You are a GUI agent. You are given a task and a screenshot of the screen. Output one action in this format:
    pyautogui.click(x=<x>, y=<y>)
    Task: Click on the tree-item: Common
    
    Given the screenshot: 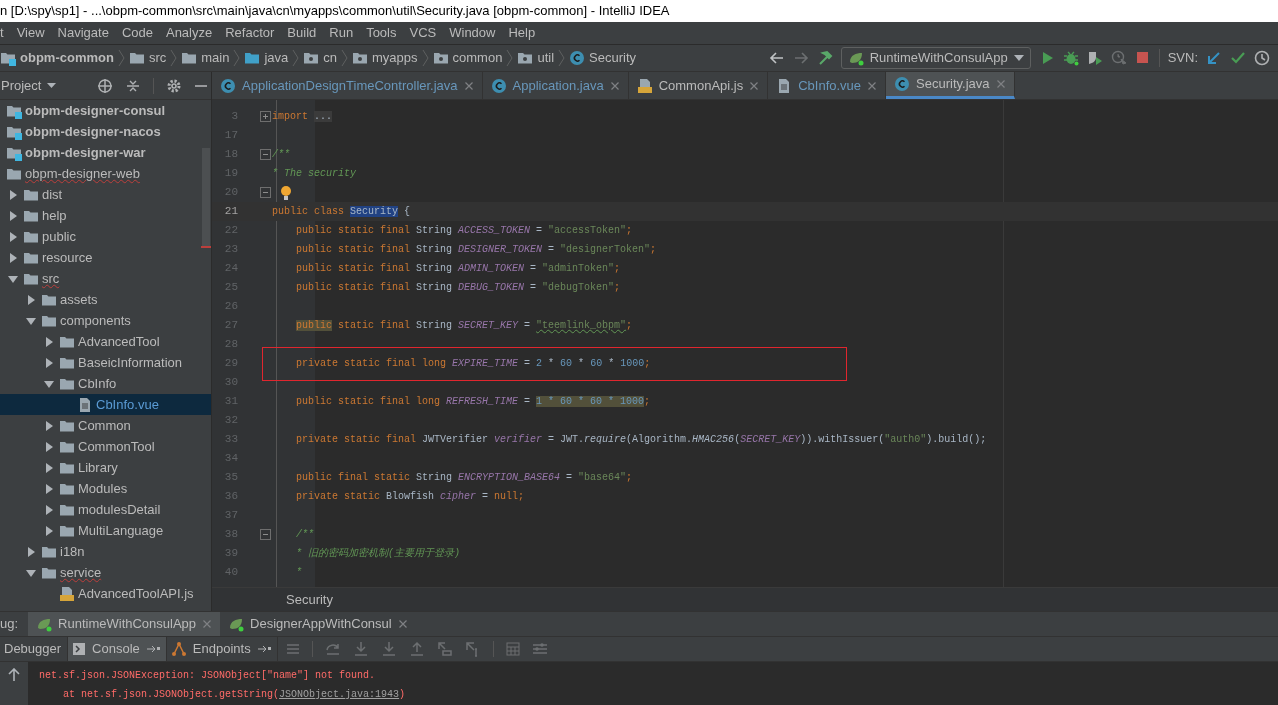 What is the action you would take?
    pyautogui.click(x=105, y=425)
    